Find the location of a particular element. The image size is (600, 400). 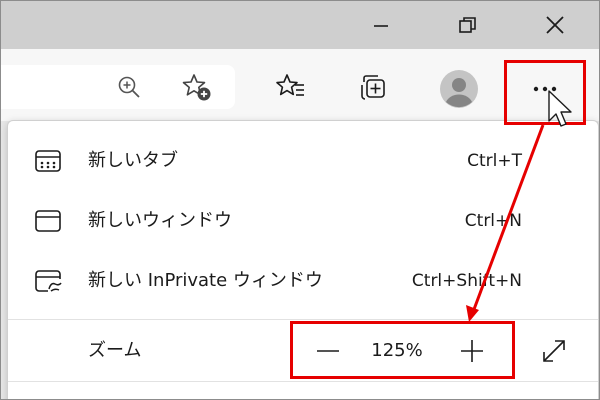

annotation-arrow is located at coordinates (519, 206).